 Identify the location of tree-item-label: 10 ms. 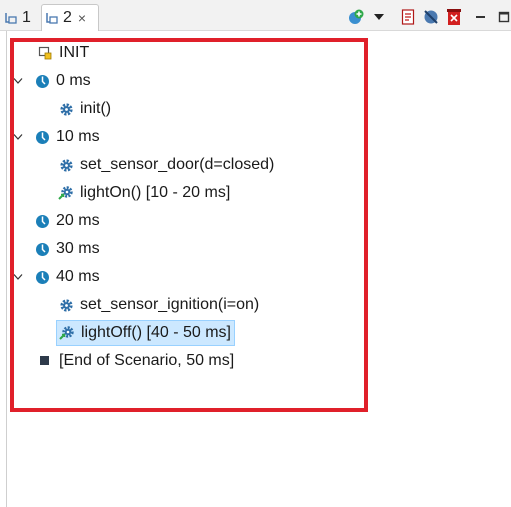
(78, 136).